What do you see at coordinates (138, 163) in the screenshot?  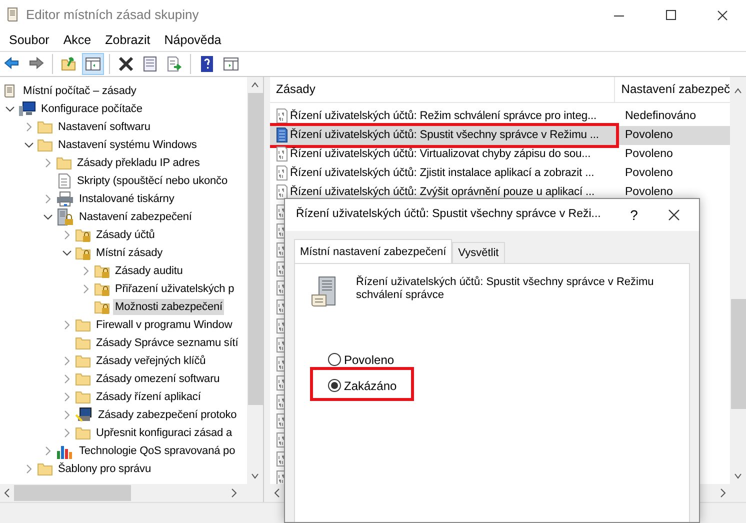 I see `tree-item: Zásady překladu IP adres` at bounding box center [138, 163].